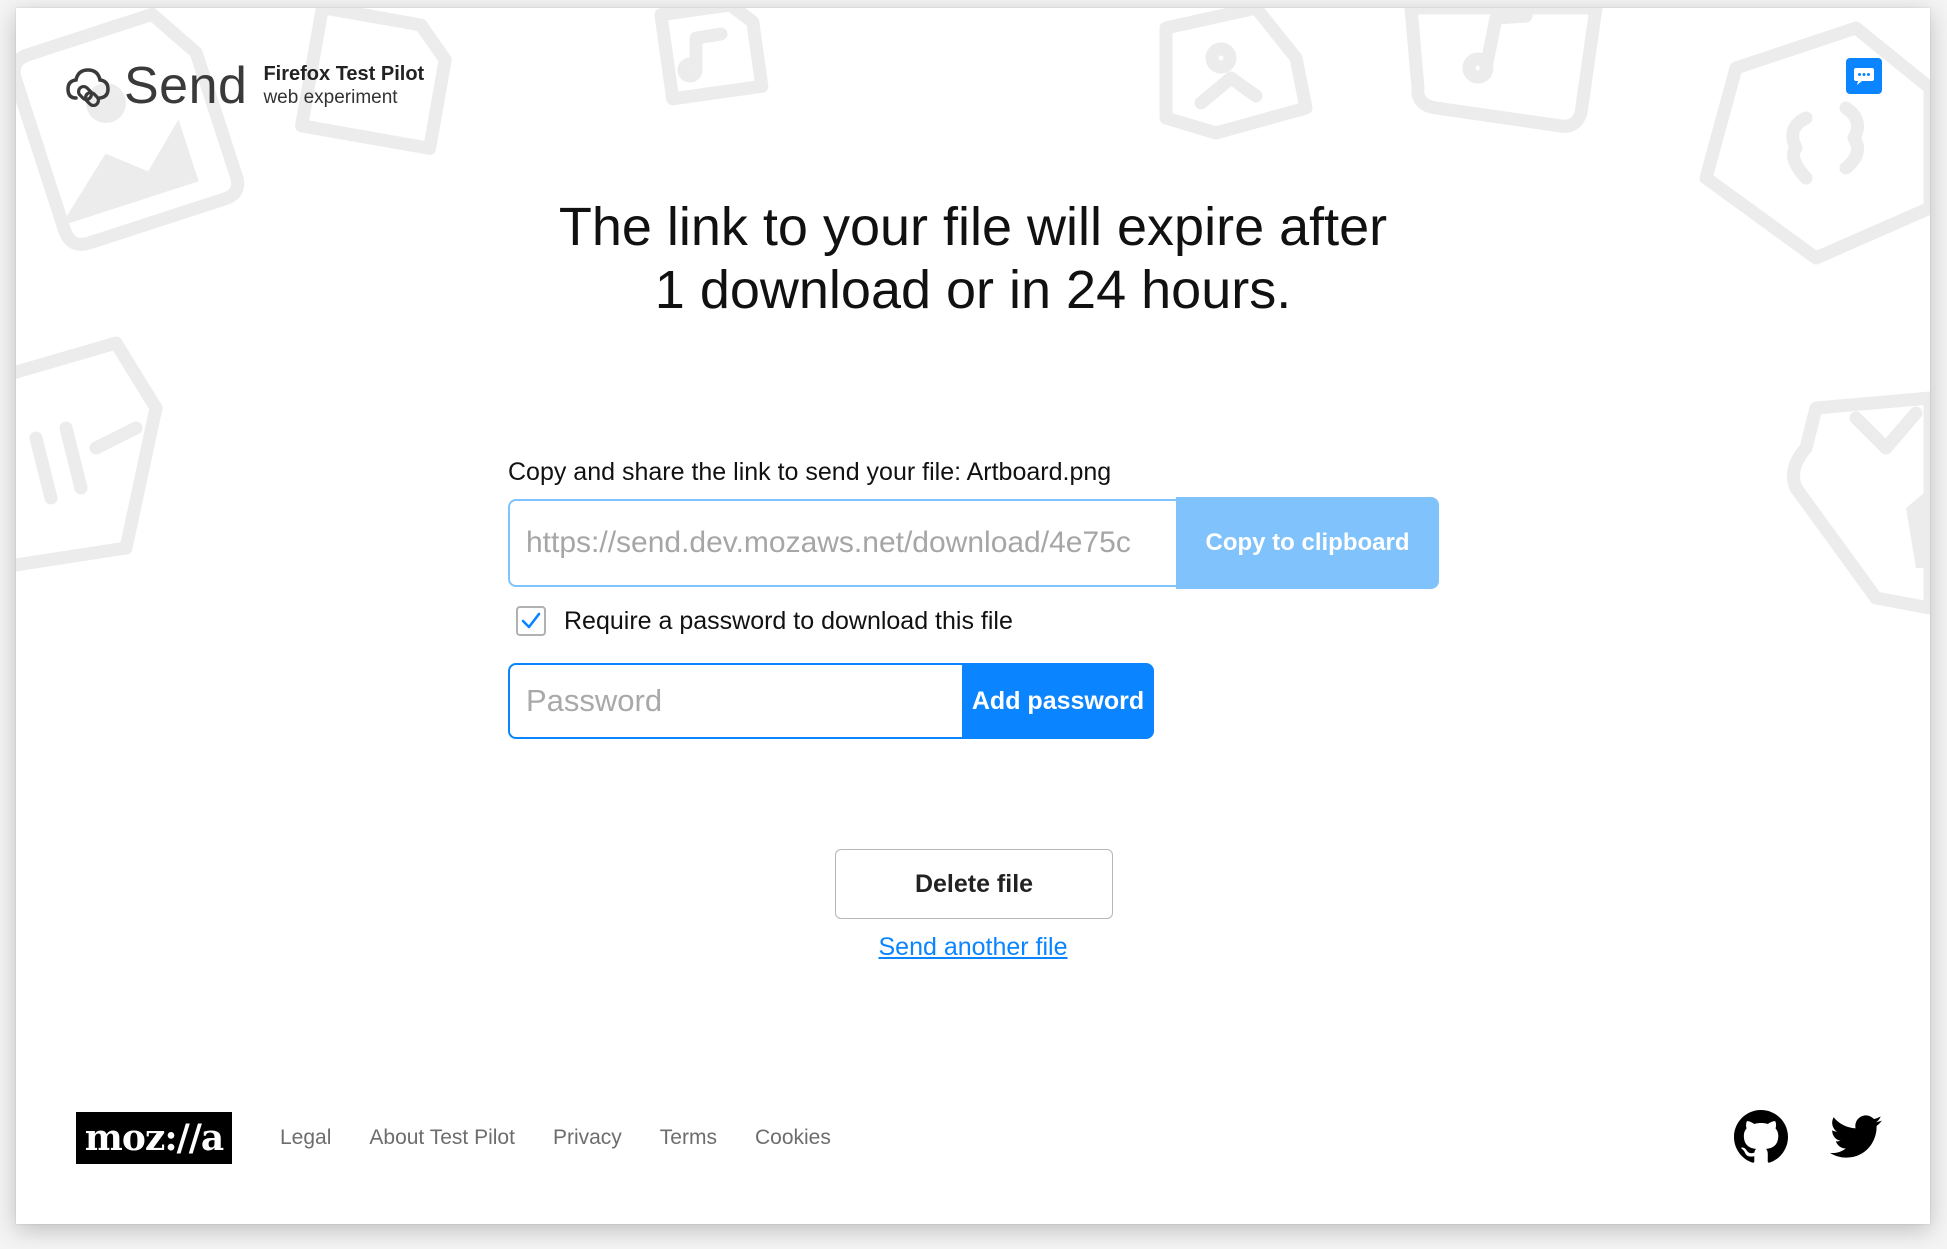 The width and height of the screenshot is (1947, 1249). I want to click on footer-link-terms: Terms, so click(688, 1138).